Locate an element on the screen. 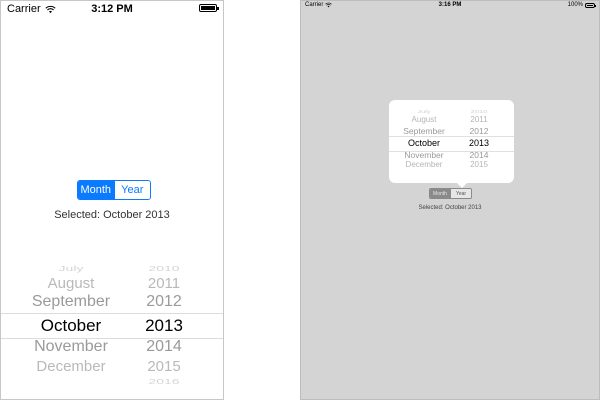 The width and height of the screenshot is (600, 400). picker-option: 2016 is located at coordinates (164, 381).